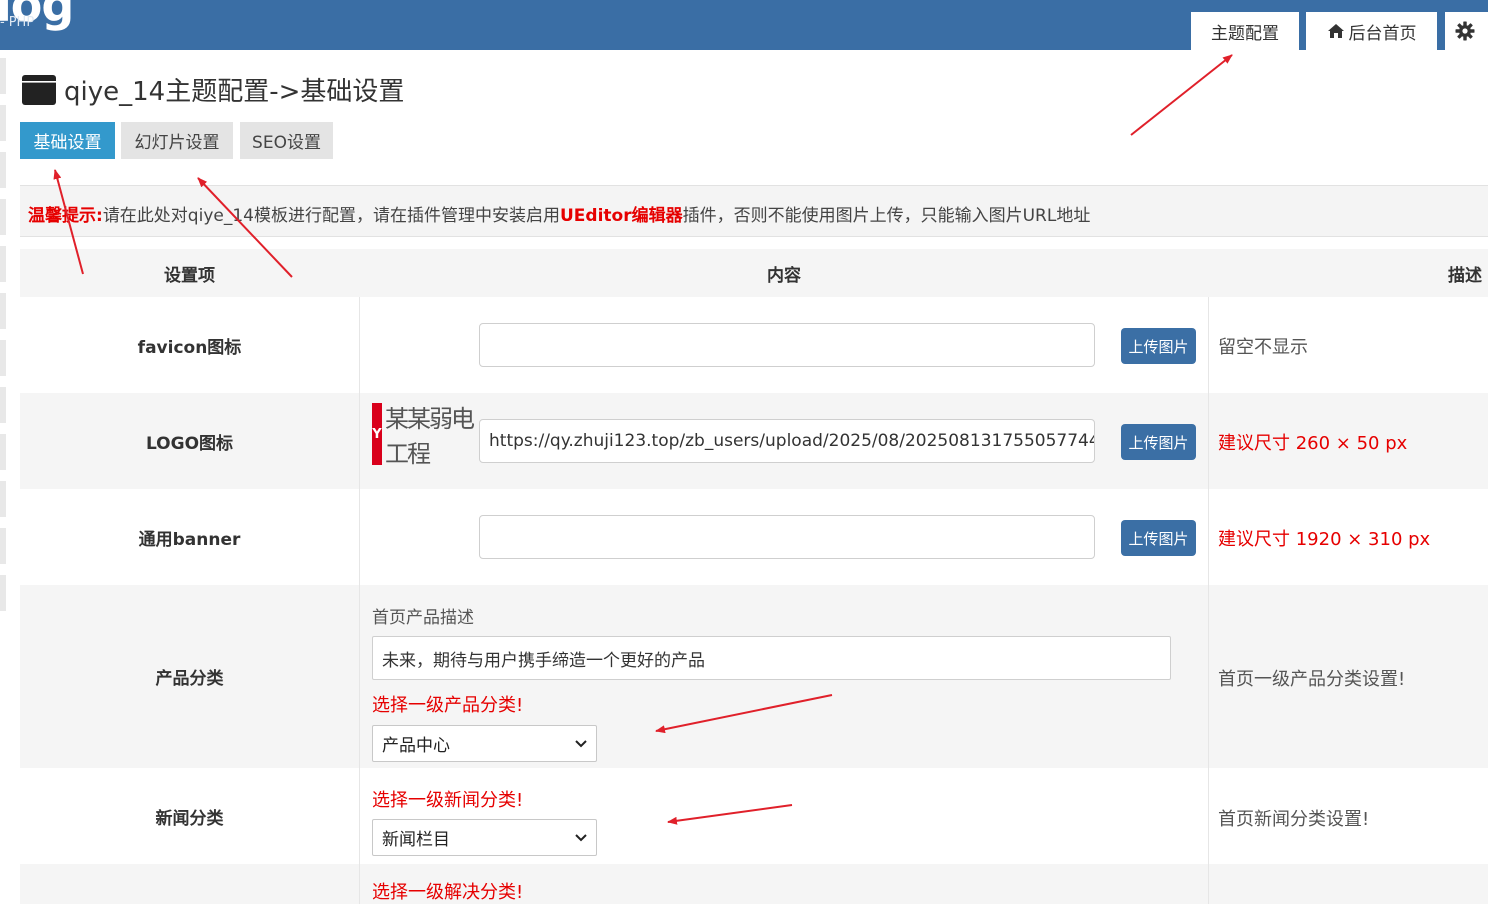 The height and width of the screenshot is (904, 1488). I want to click on product-category-hint: 选择一级产品分类!, so click(448, 705).